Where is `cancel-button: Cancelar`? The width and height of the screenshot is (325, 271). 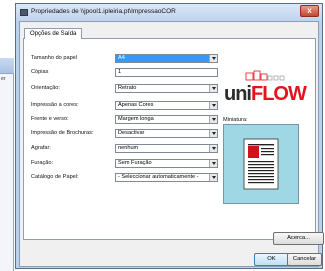 cancel-button: Cancelar is located at coordinates (304, 259).